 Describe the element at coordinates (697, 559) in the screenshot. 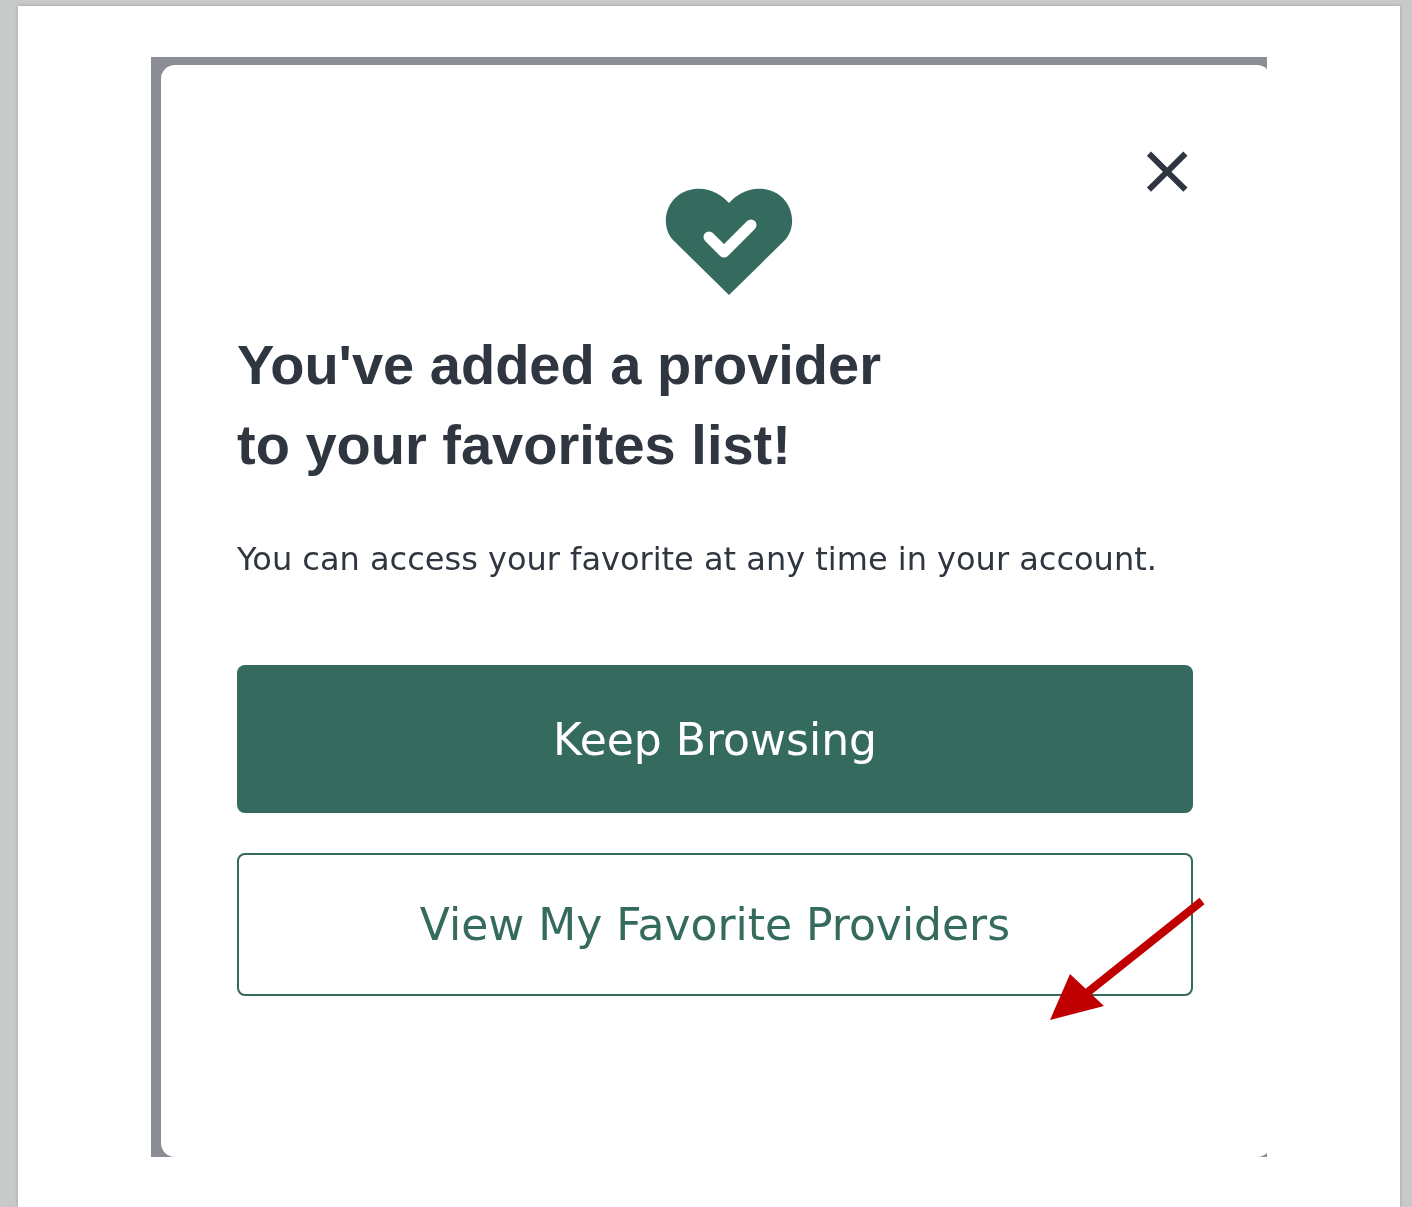

I see `dialog-message: You can access your favorite at any time in your account.` at that location.